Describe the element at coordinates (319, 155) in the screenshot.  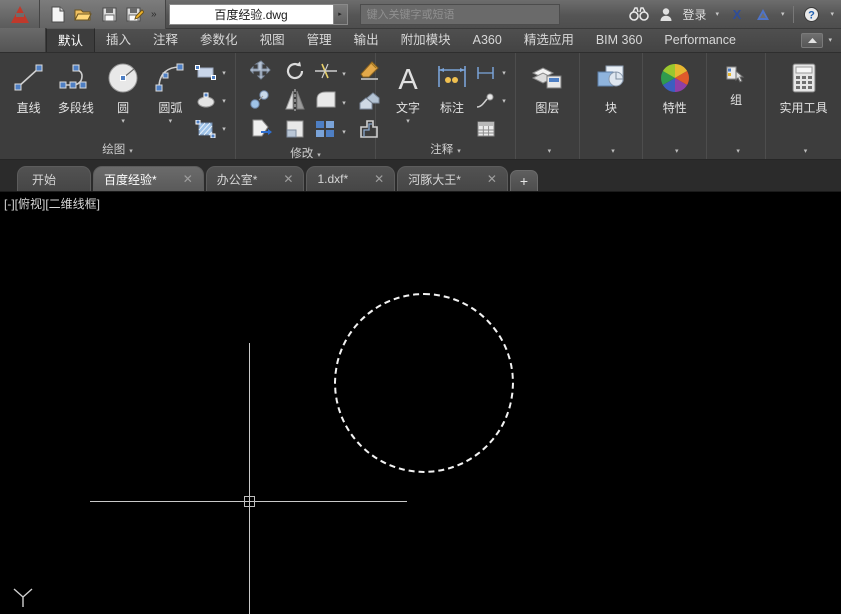
I see `modify-panel-title-arrow: ▾` at that location.